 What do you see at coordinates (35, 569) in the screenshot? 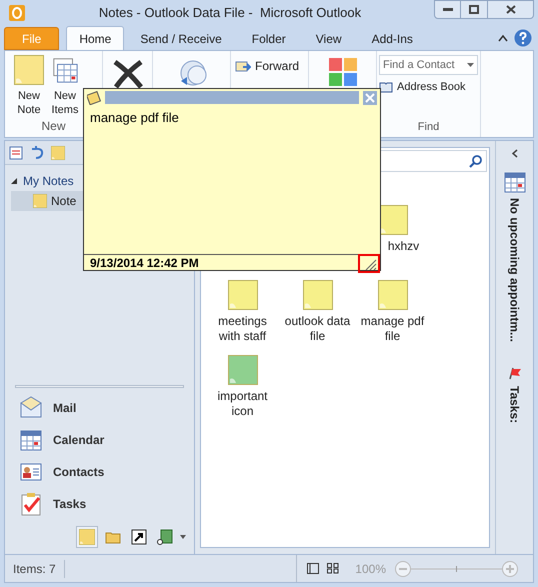
I see `item-count: Items: 7` at bounding box center [35, 569].